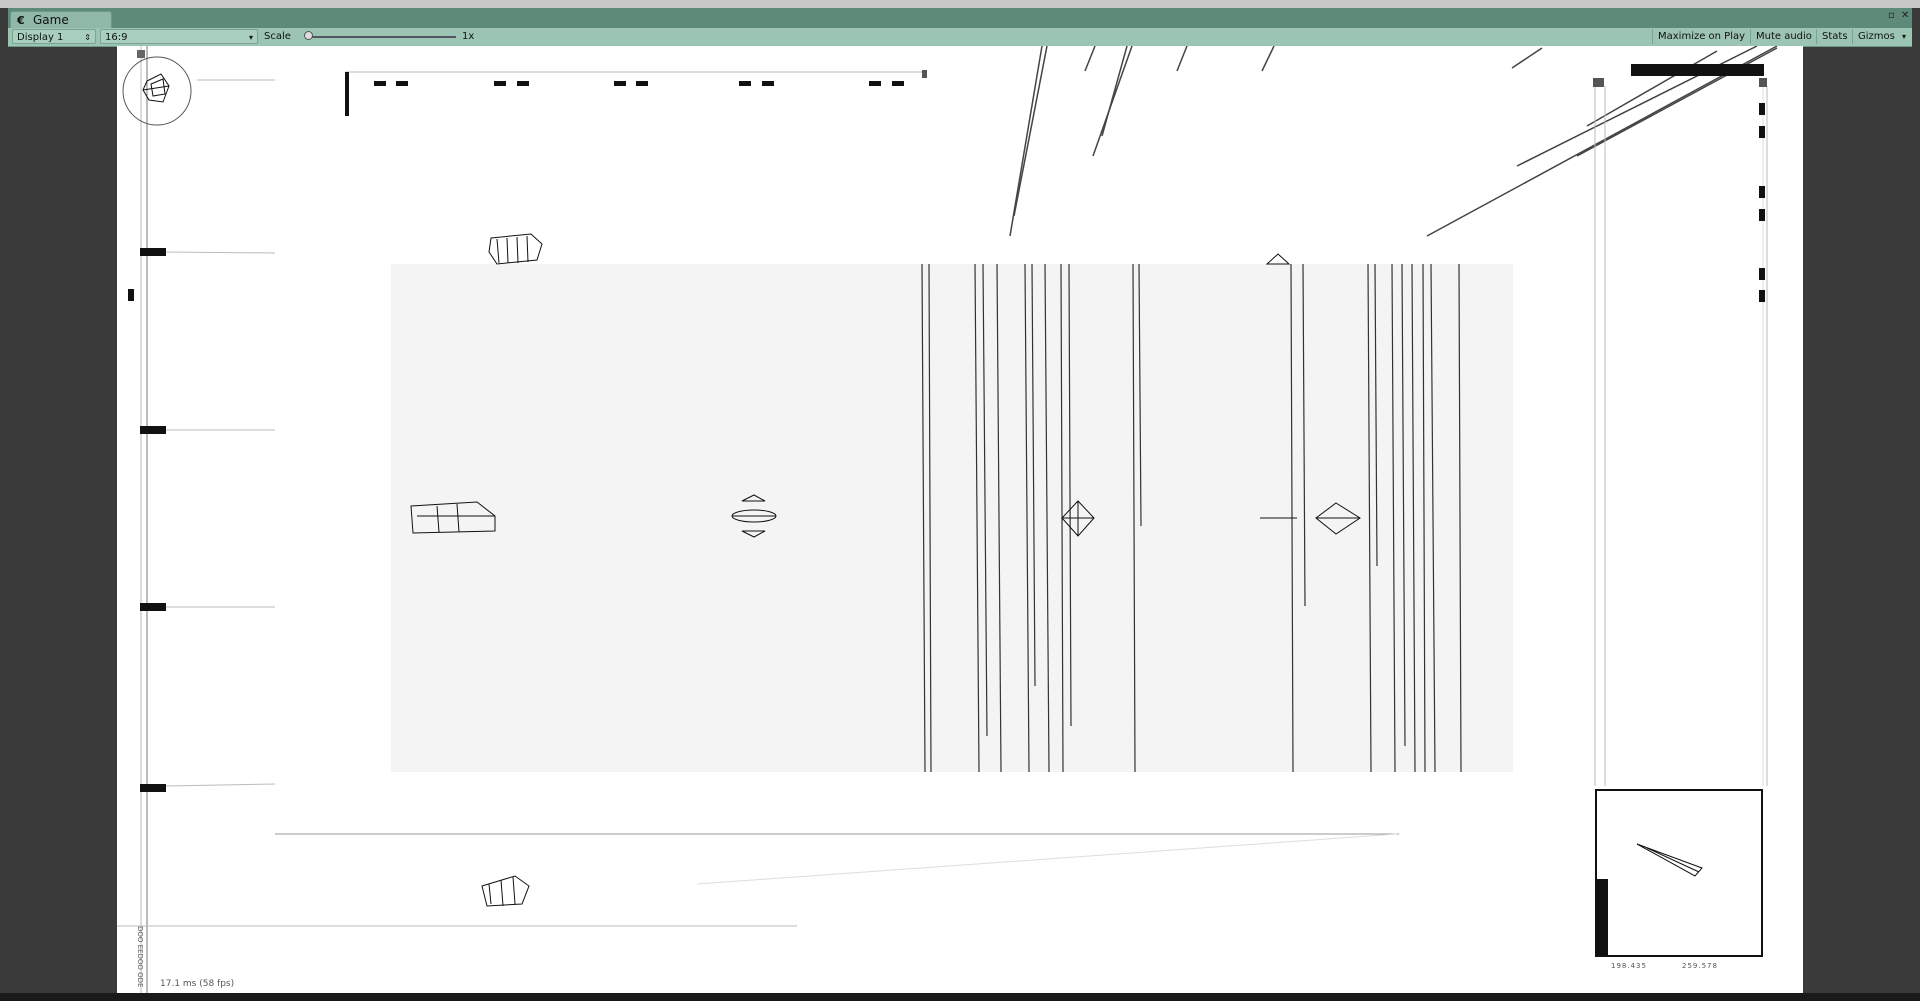 The width and height of the screenshot is (1920, 1001). I want to click on display-dropdown: Display 1 ⇕, so click(54, 36).